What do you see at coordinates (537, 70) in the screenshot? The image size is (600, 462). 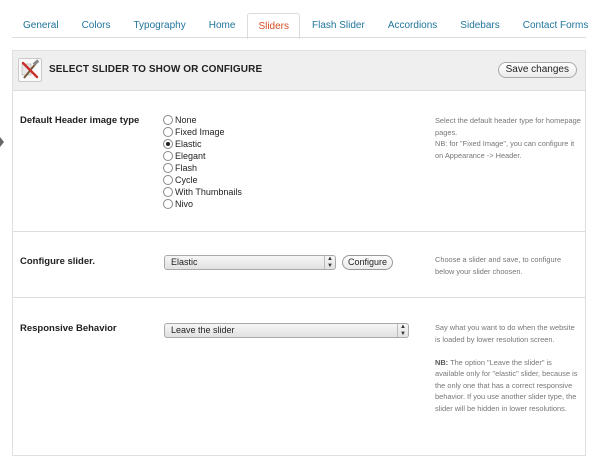 I see `save-changes-button: Save changes` at bounding box center [537, 70].